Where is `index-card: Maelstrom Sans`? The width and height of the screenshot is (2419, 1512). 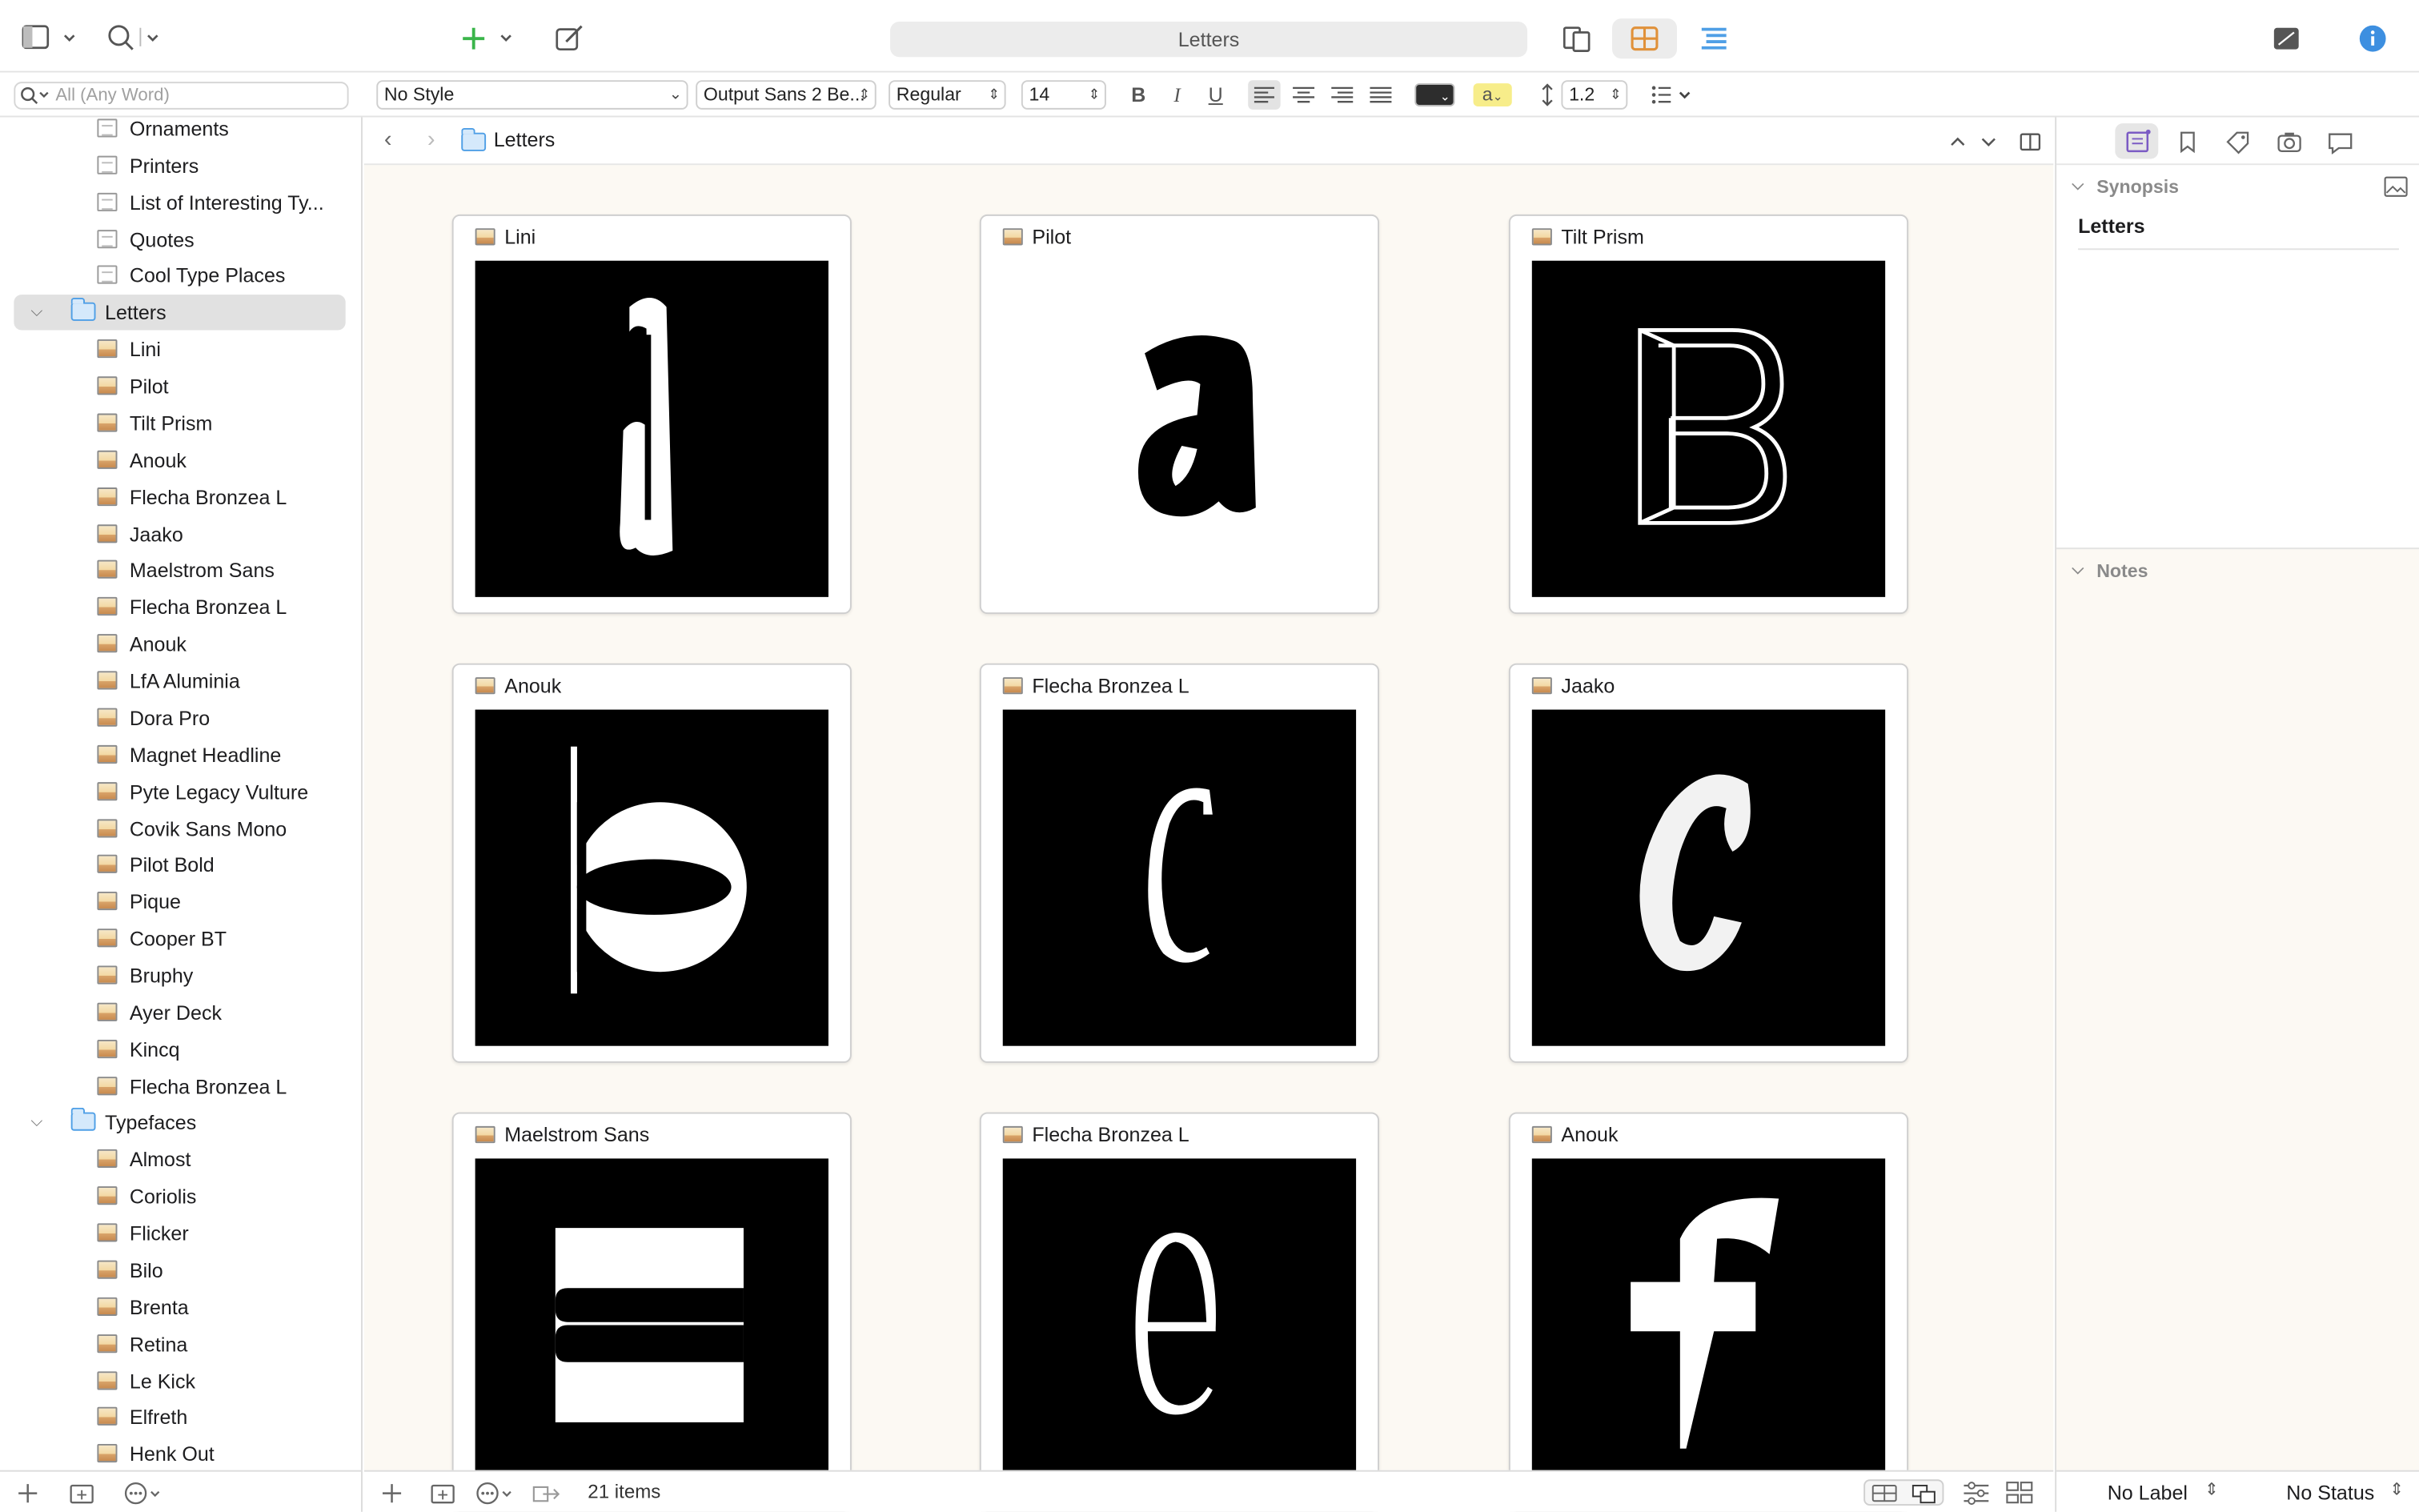
index-card: Maelstrom Sans is located at coordinates (651, 1312).